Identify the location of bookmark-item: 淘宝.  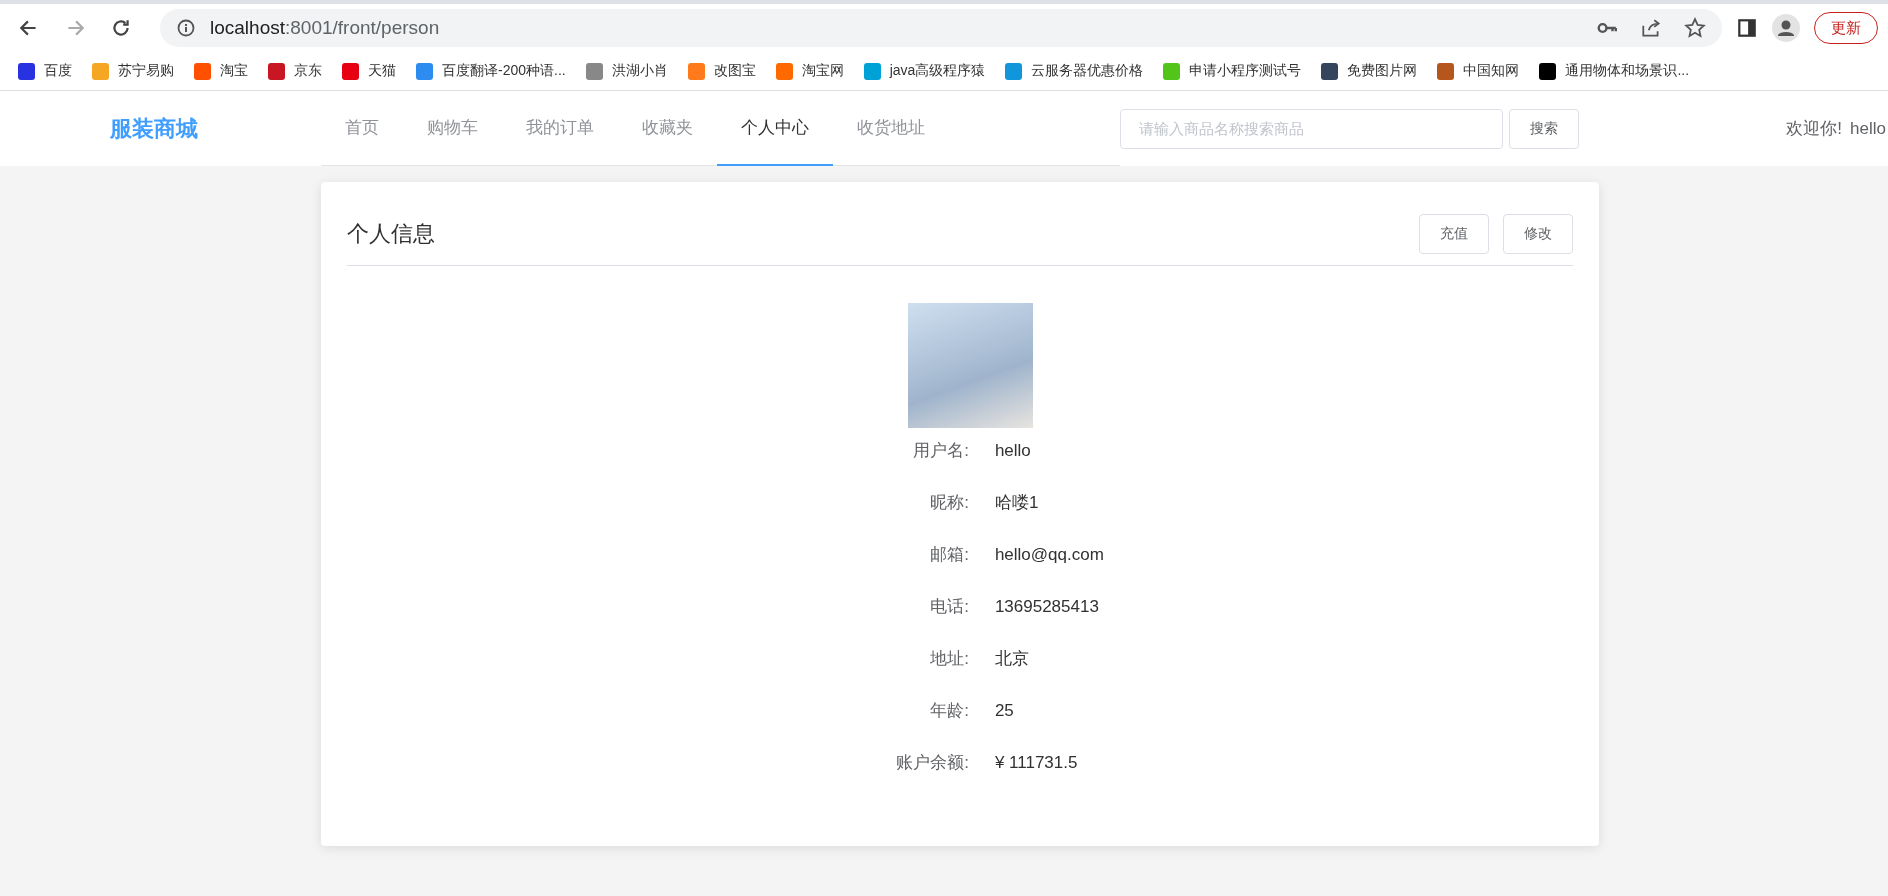
(221, 71).